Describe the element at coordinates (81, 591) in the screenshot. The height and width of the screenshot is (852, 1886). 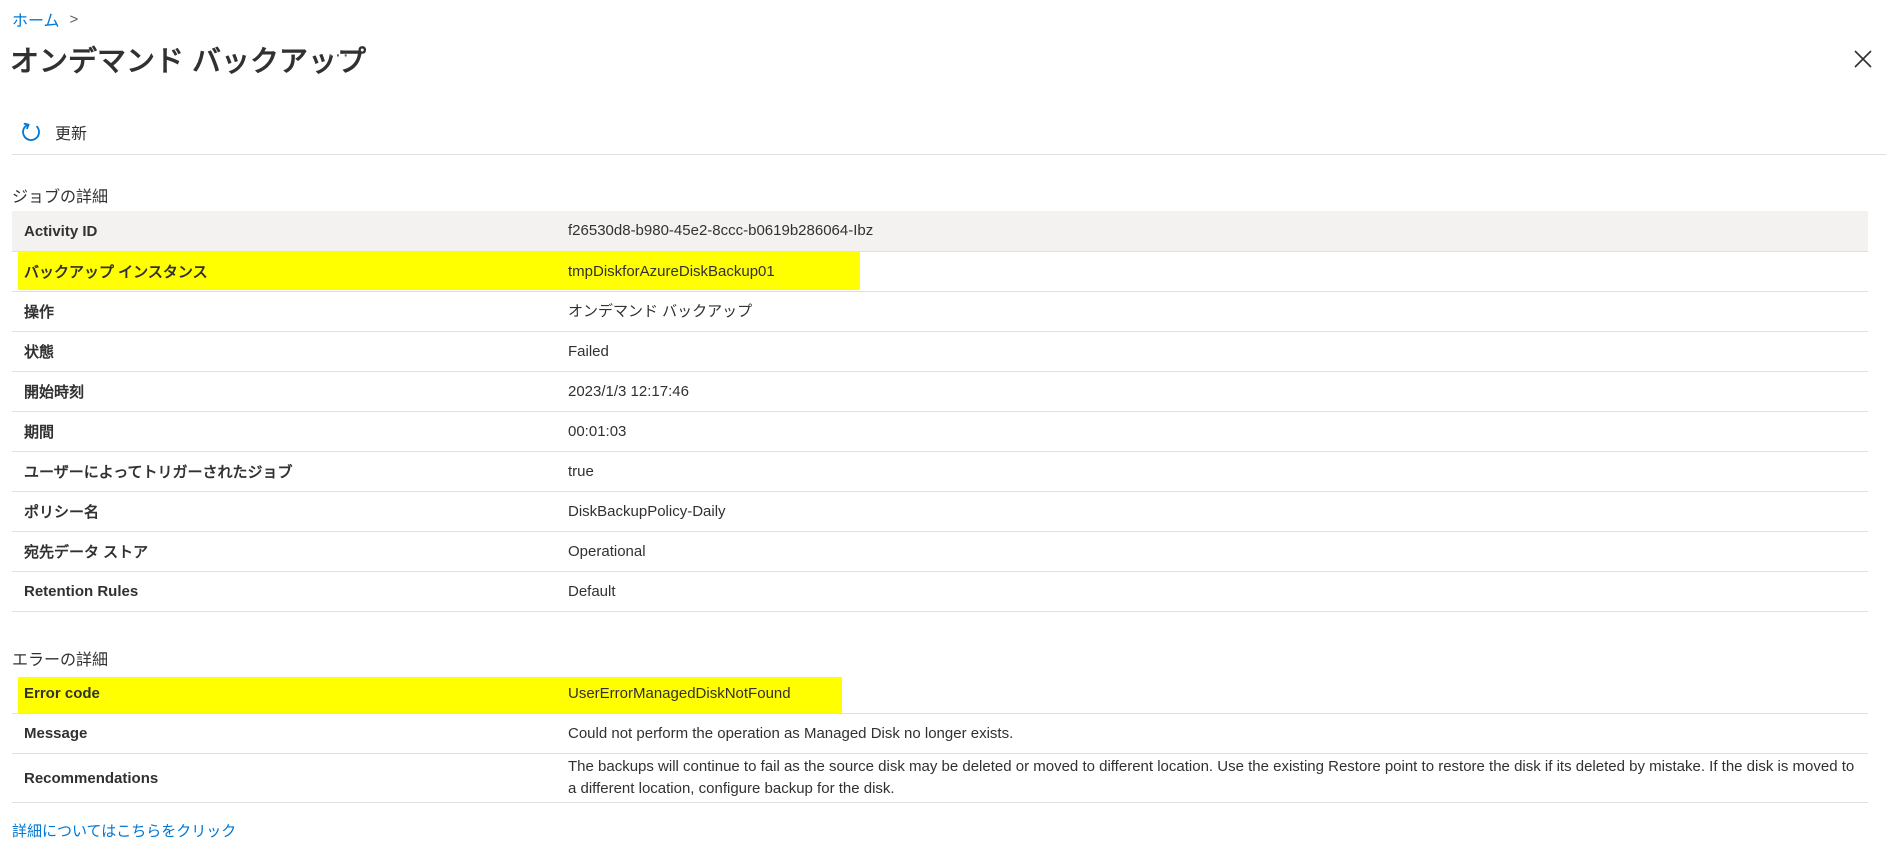
I see `row-key: Retention Rules` at that location.